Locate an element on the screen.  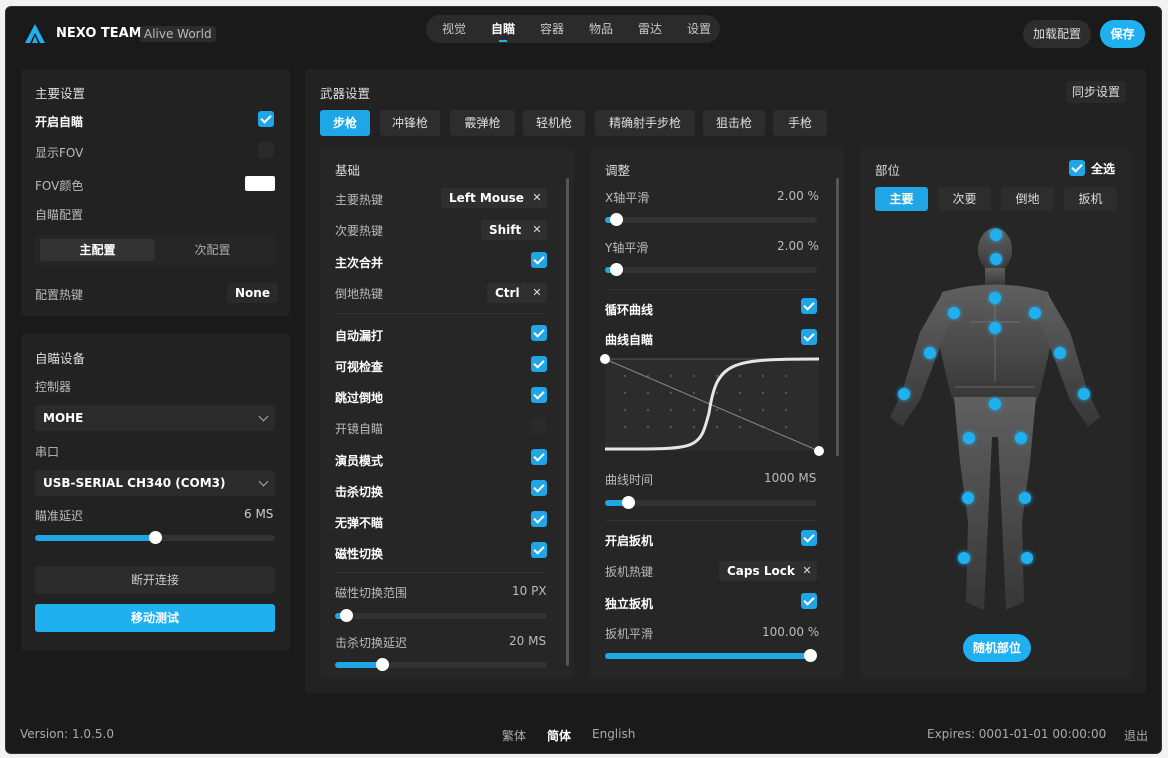
lang-simplified: 简体 is located at coordinates (559, 735).